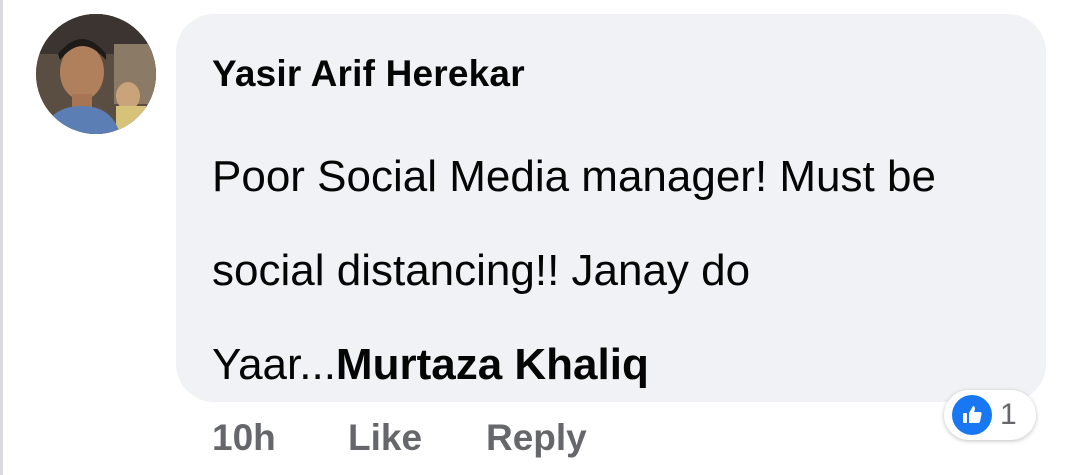 The image size is (1080, 475). I want to click on profile-photo-icon, so click(96, 74).